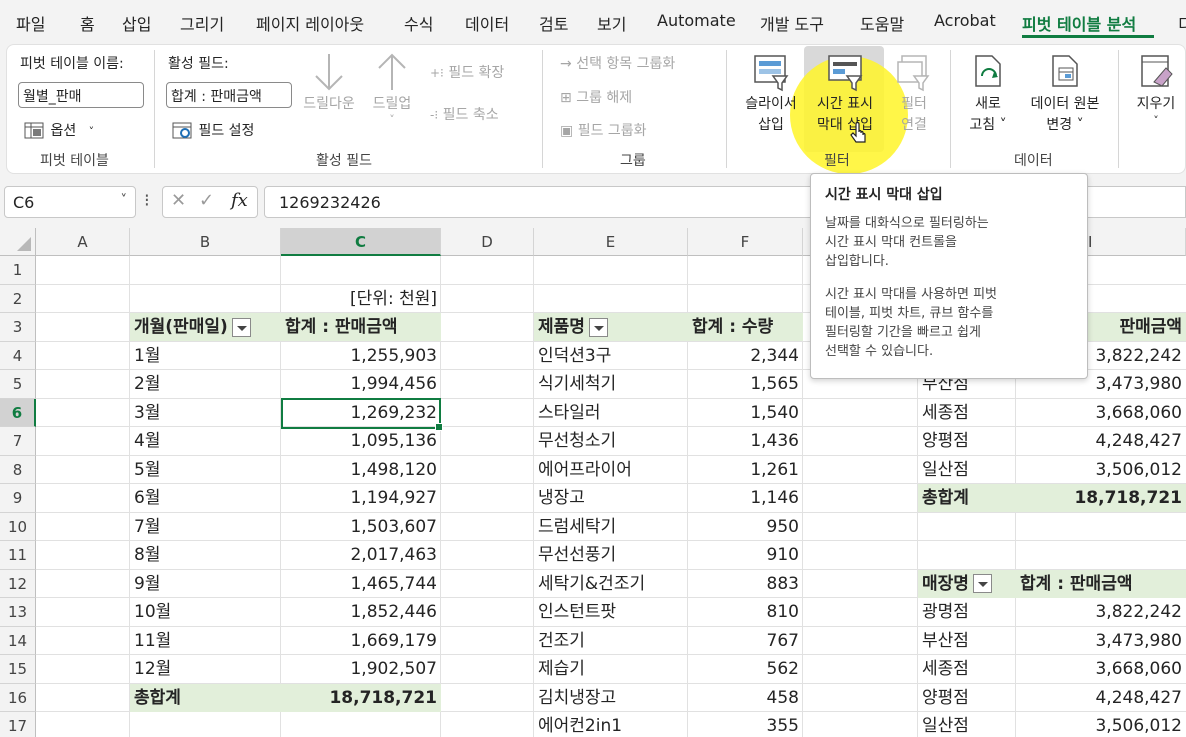 Image resolution: width=1186 pixels, height=737 pixels. Describe the element at coordinates (329, 83) in the screenshot. I see `drilldown-button: 드릴다운` at that location.